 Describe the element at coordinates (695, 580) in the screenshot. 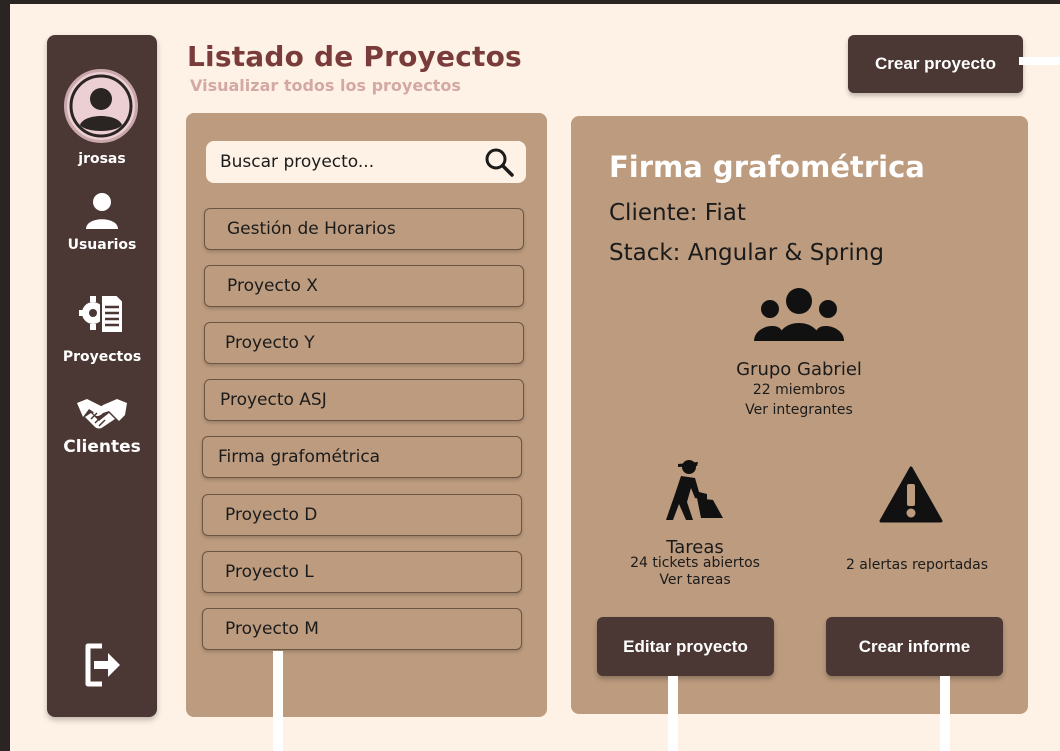

I see `view-tasks-link: Ver tareas` at that location.